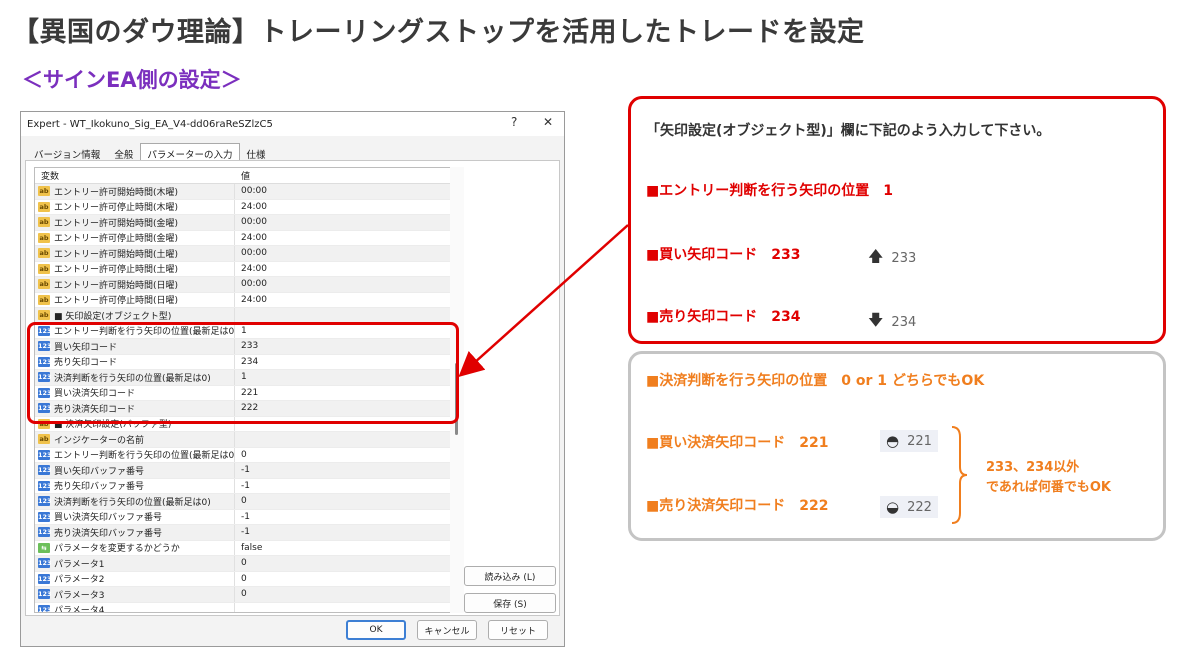 Image resolution: width=1191 pixels, height=666 pixels. I want to click on sell-arrow-sample: 🡇 234, so click(892, 322).